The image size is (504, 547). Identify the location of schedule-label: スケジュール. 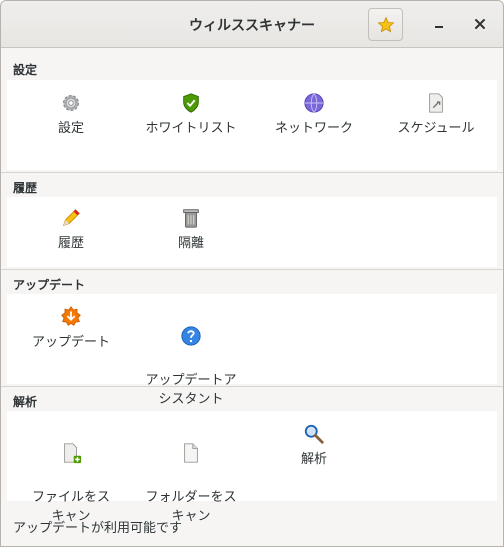
(436, 128).